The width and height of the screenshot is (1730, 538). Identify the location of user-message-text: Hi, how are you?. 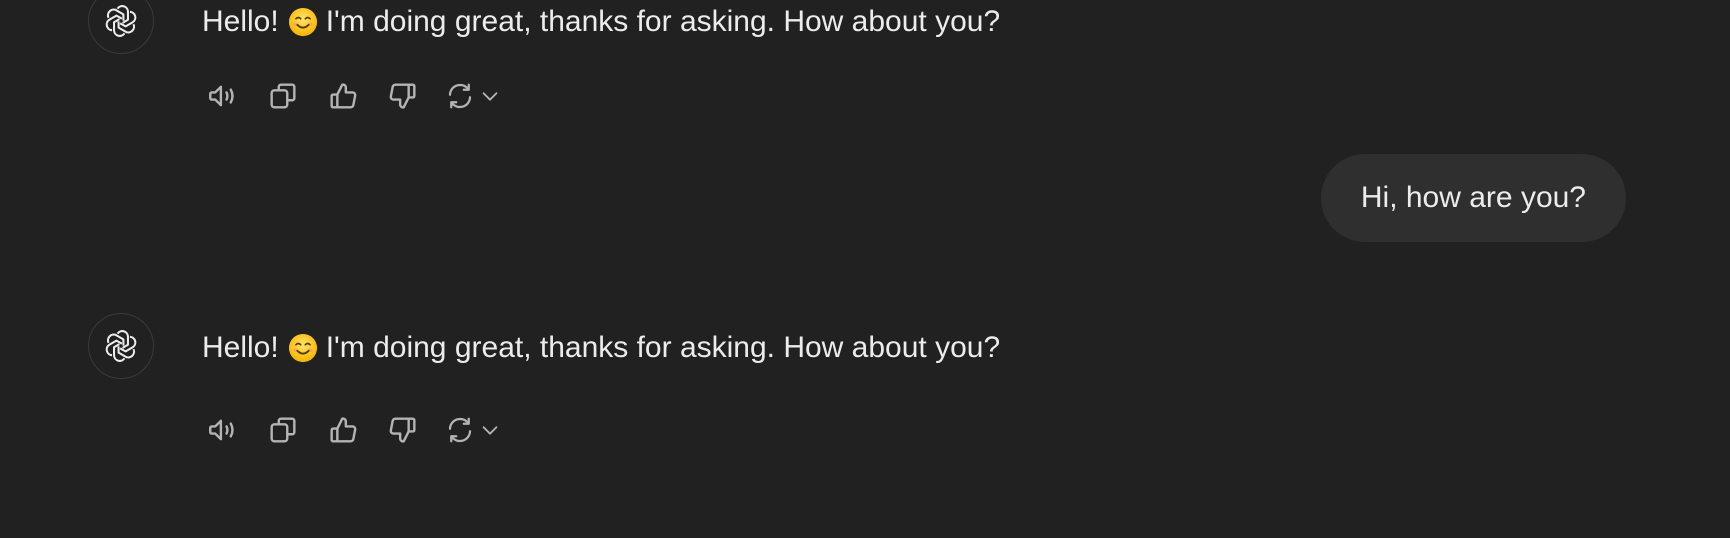
(1473, 197).